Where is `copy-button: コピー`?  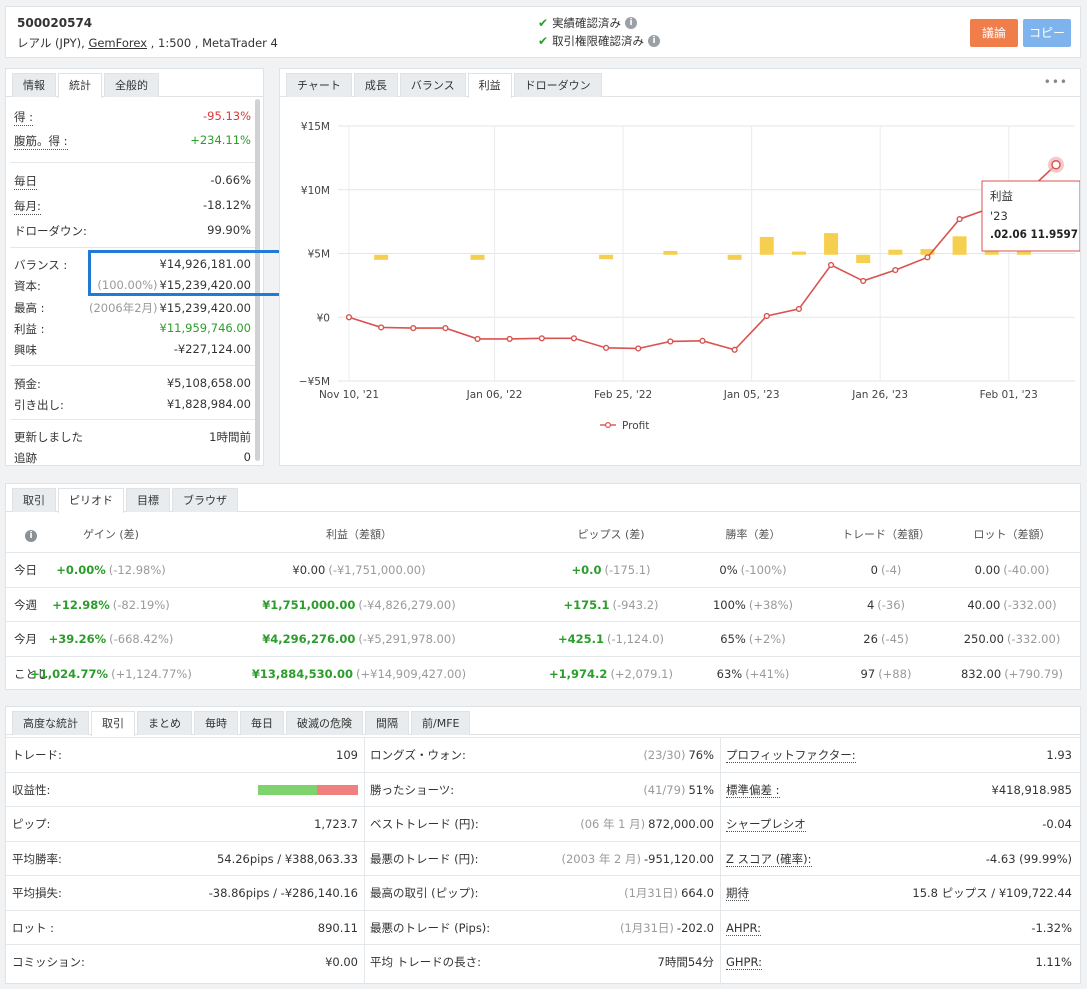
copy-button: コピー is located at coordinates (1047, 33).